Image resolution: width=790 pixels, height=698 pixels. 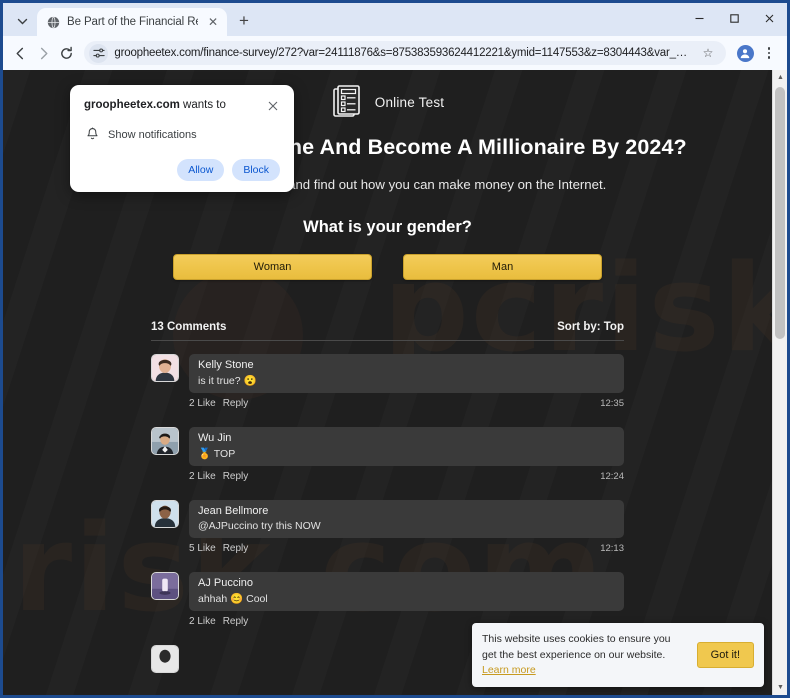 I want to click on comments-sort-selector: Sort by: Top, so click(x=590, y=327).